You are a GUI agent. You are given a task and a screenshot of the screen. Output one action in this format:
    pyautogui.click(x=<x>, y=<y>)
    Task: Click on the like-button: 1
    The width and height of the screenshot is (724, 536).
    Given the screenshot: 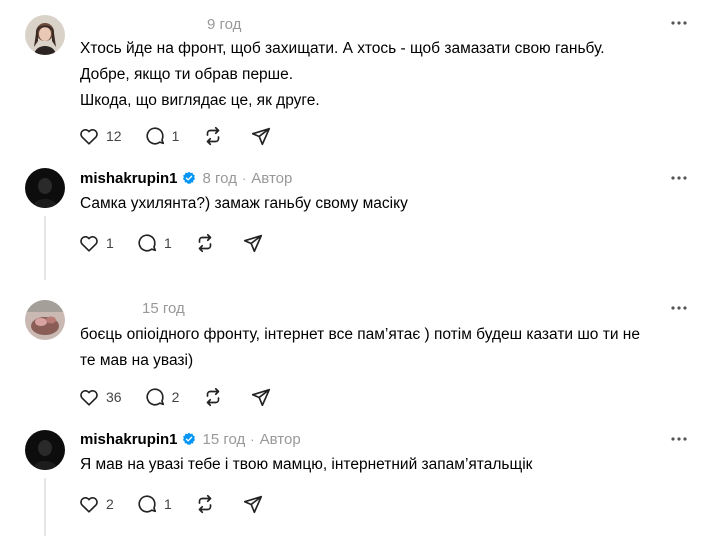 What is the action you would take?
    pyautogui.click(x=96, y=243)
    